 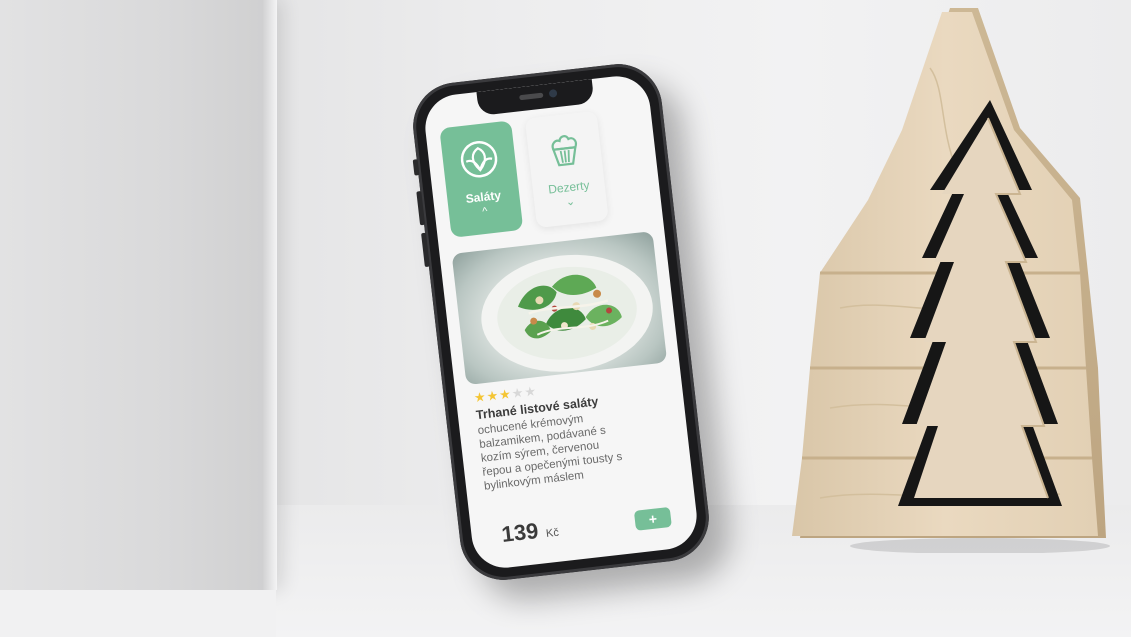 What do you see at coordinates (570, 202) in the screenshot?
I see `chevron-down-icon: ⌄` at bounding box center [570, 202].